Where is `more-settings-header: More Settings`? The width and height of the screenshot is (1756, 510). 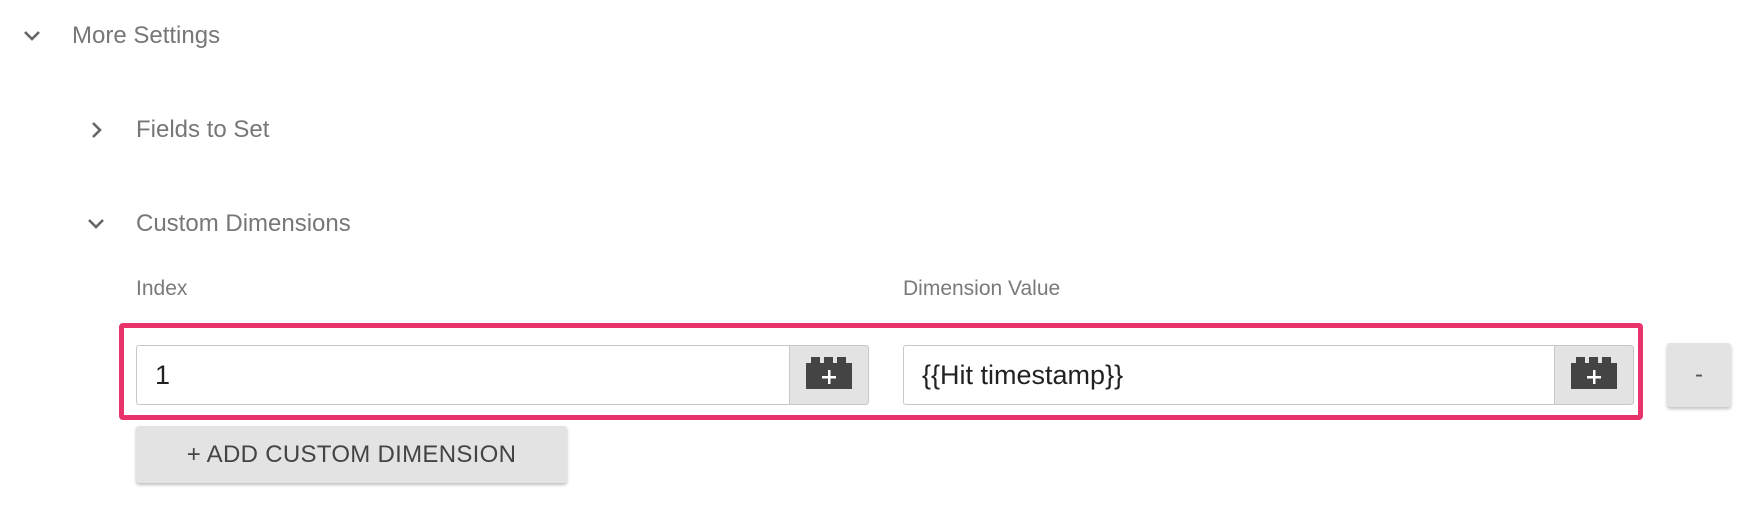
more-settings-header: More Settings is located at coordinates (117, 36).